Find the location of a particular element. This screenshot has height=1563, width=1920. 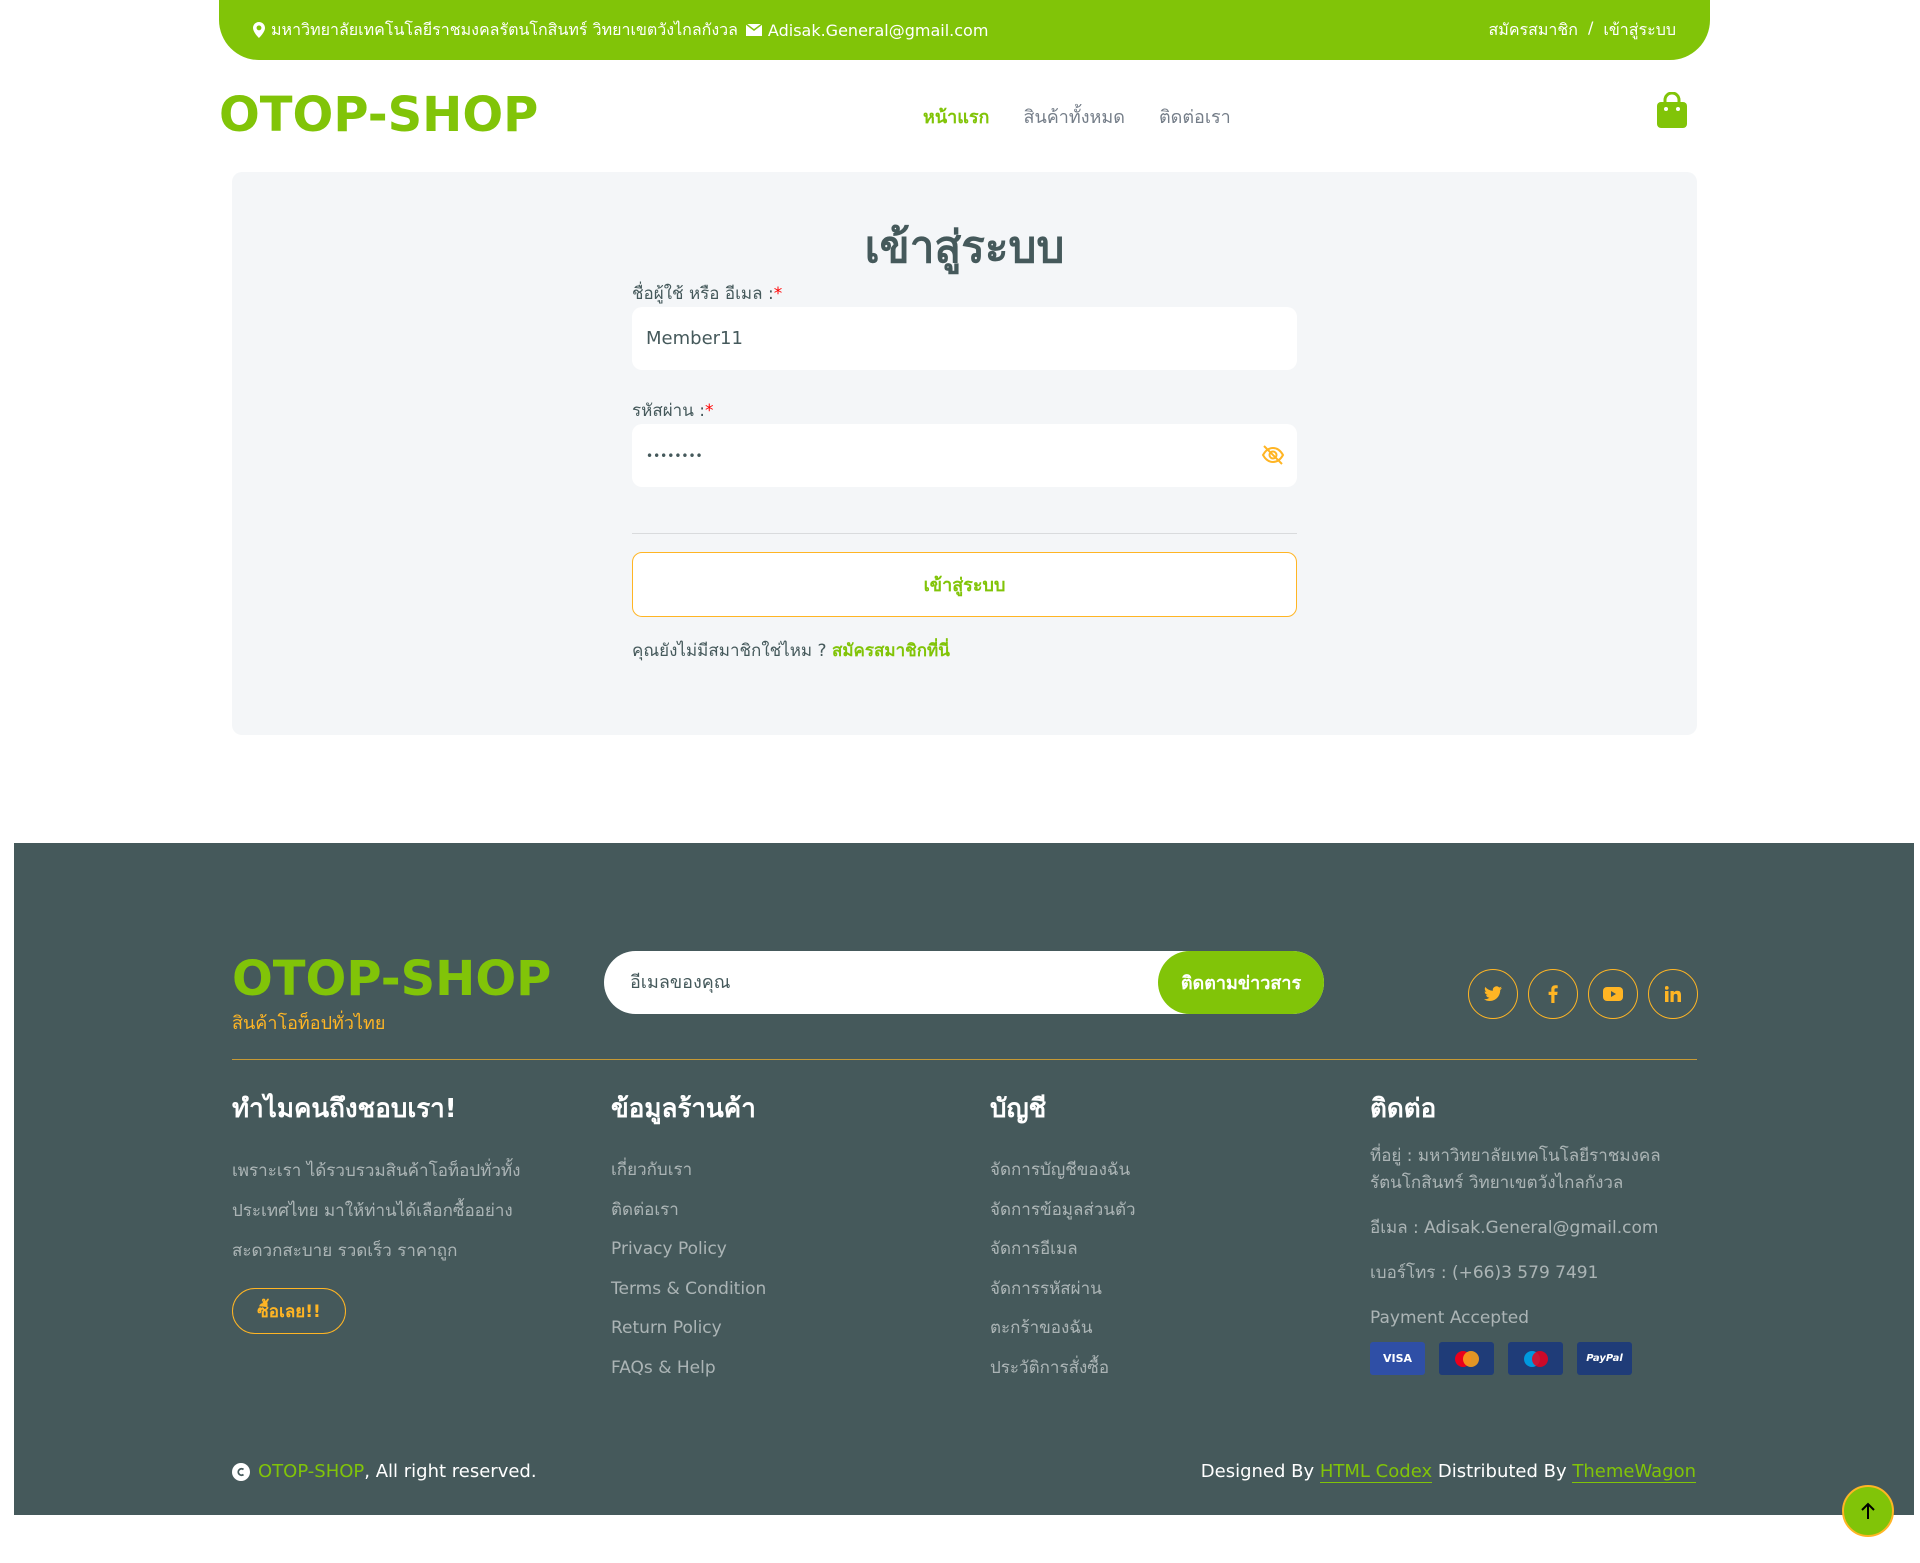

footer-tagline: สินค้าโอท็อปทั่วไทย is located at coordinates (309, 1023).